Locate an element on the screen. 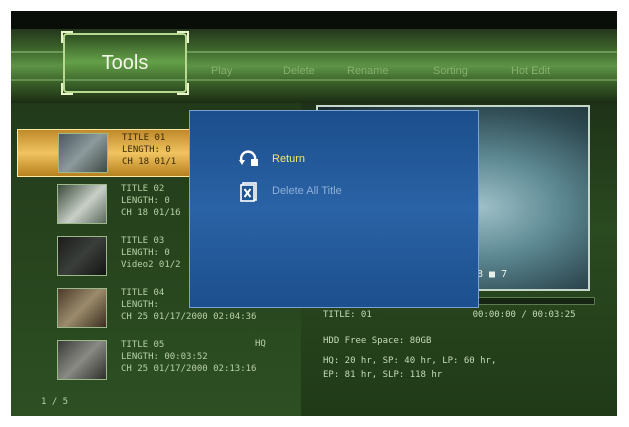 The image size is (629, 427). recording-modes: HQ: 20 hr, SP: 40 hr, LP: 60 hr, is located at coordinates (410, 361).